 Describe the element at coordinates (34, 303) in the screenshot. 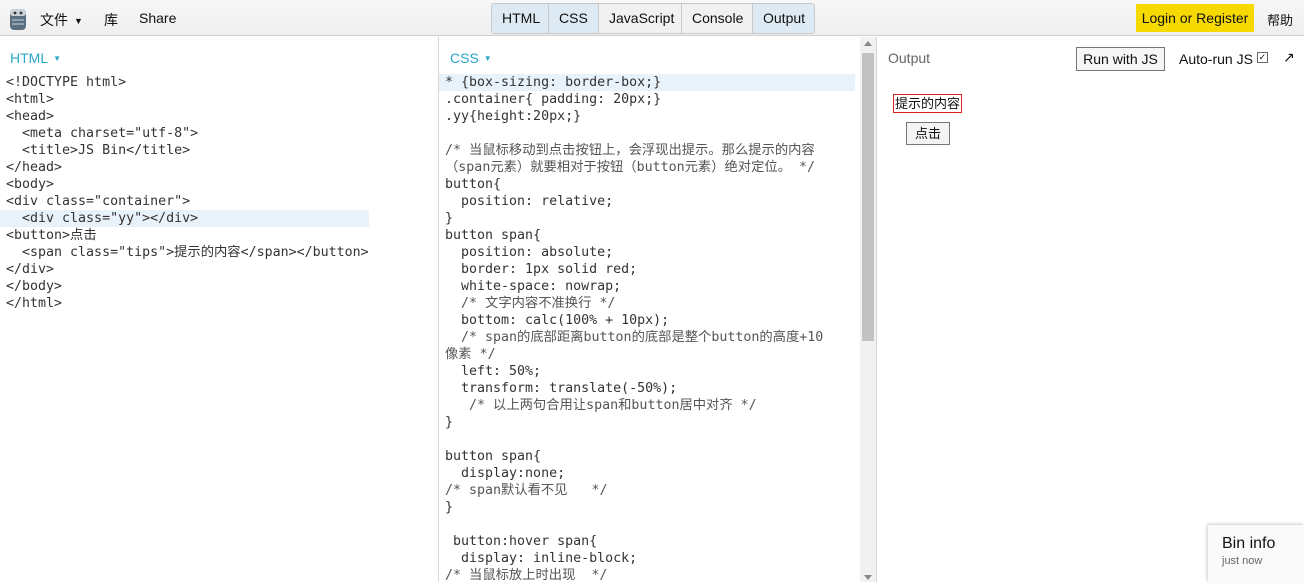

I see `html-code-line: </html>` at that location.